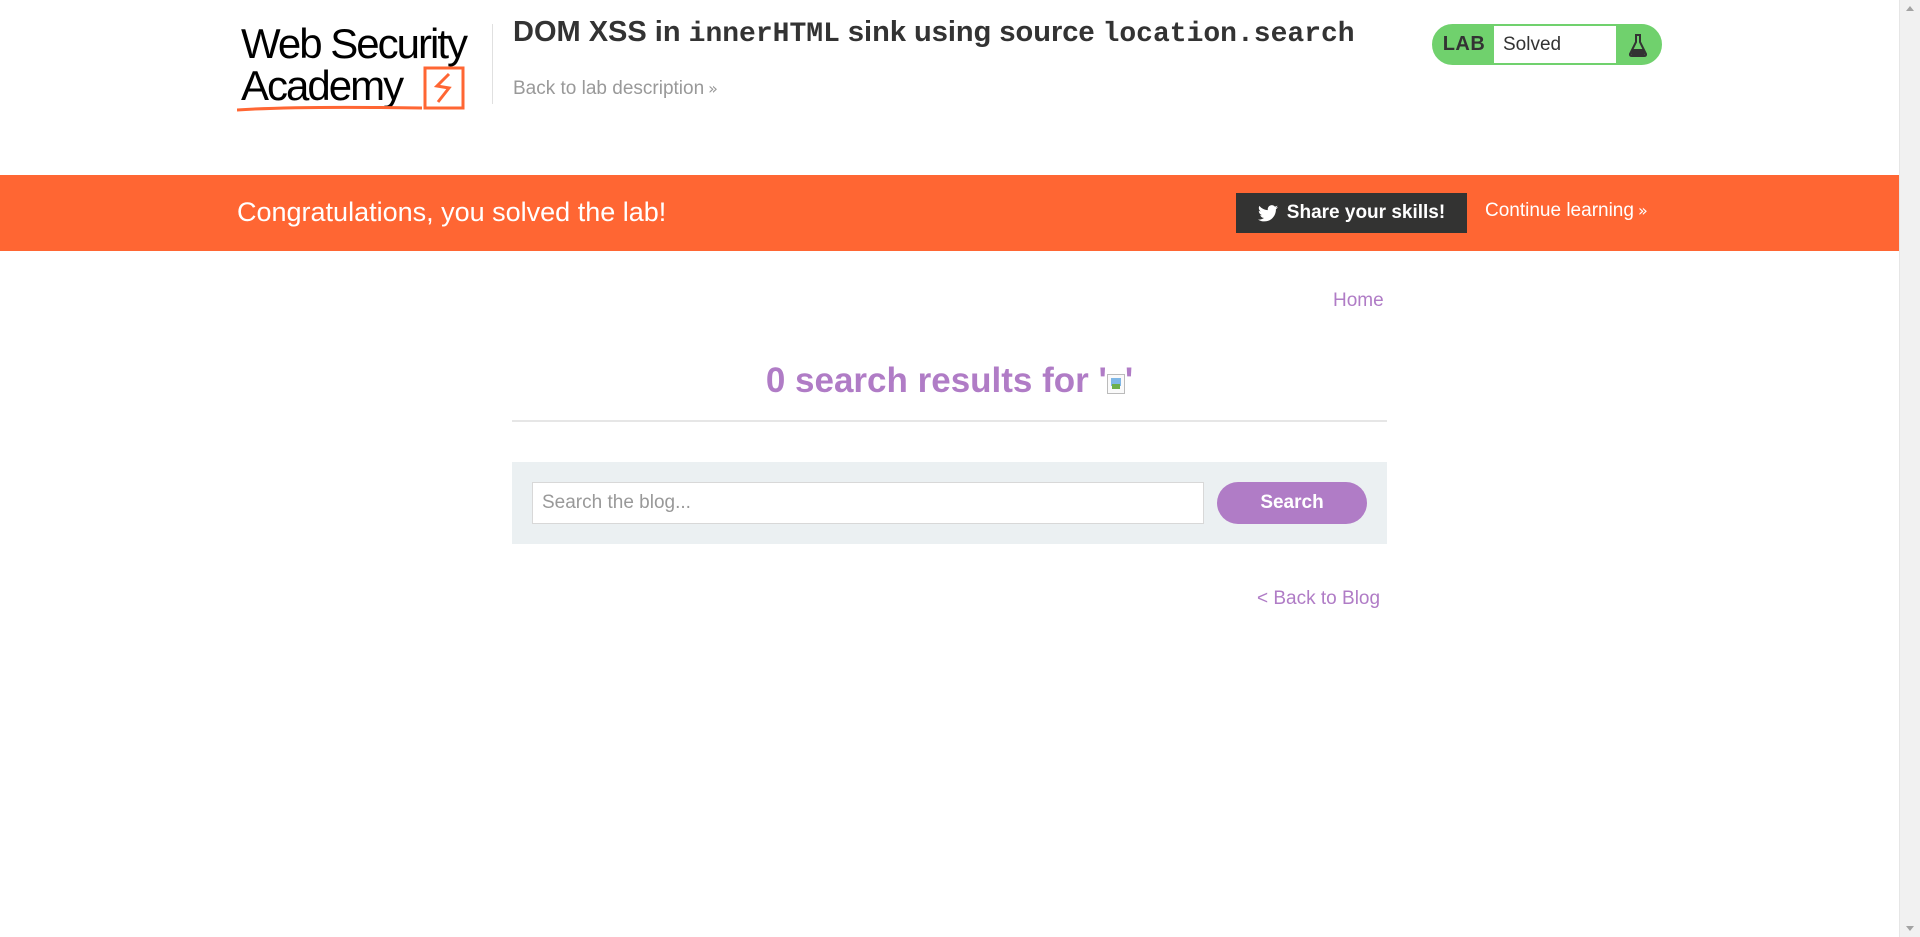  I want to click on broken-image-icon, so click(1115, 384).